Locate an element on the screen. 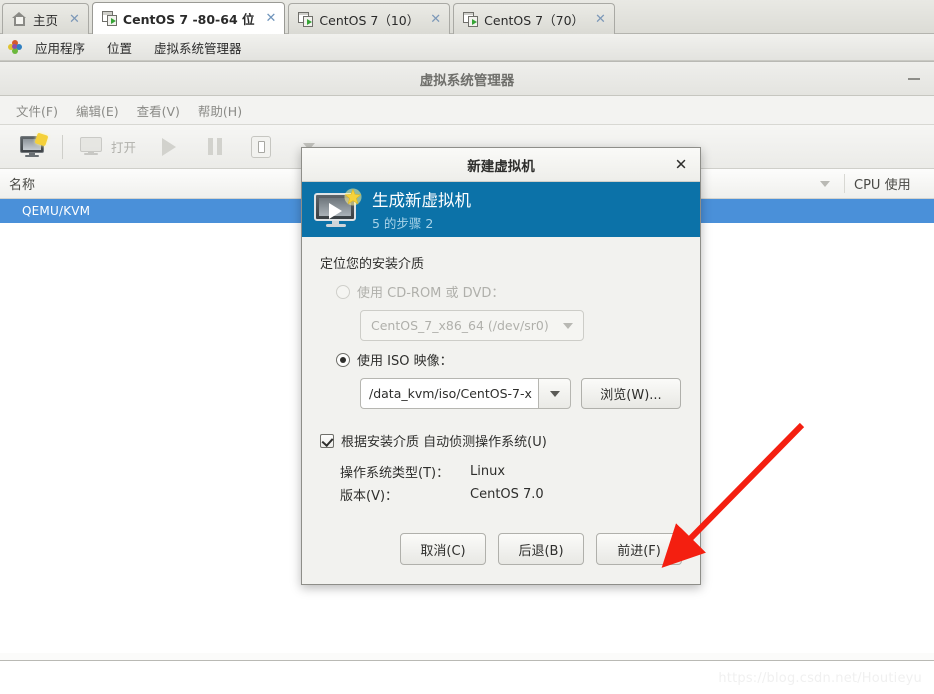  pause-icon is located at coordinates (215, 146).